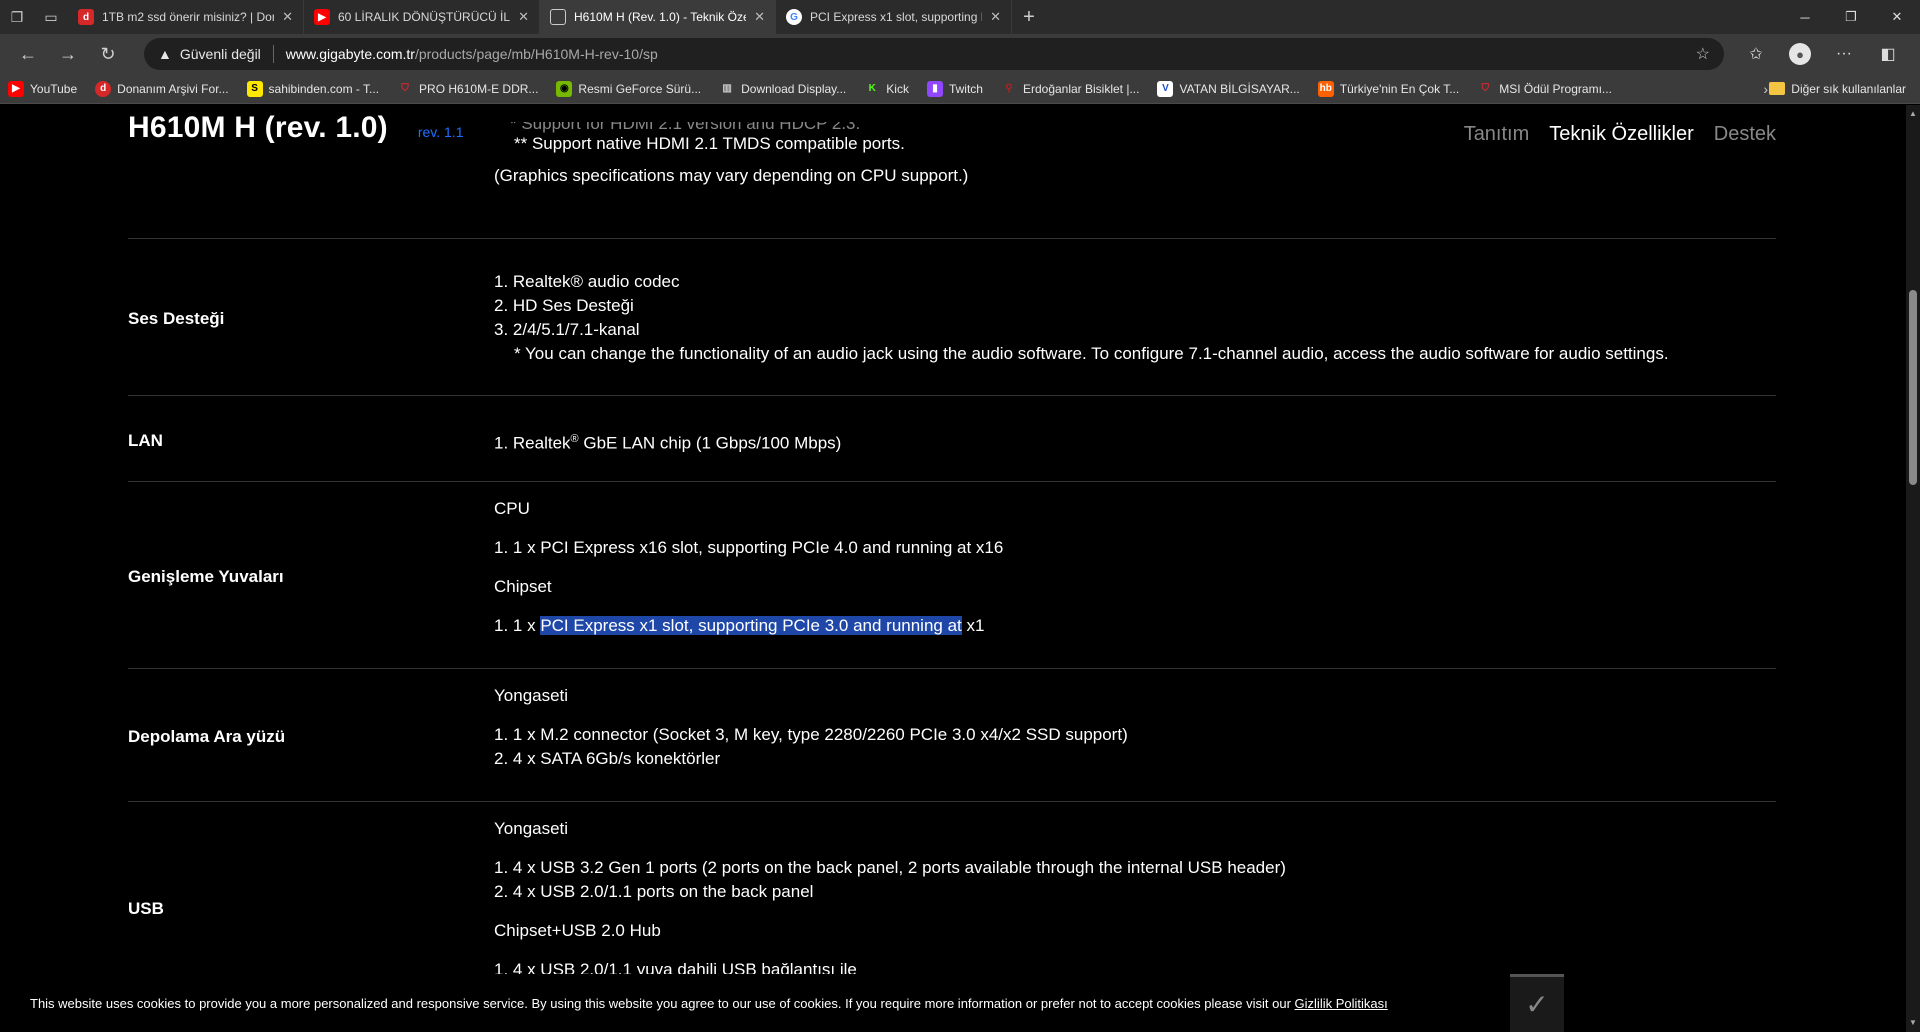  I want to click on scroll-down-icon: ▼, so click(1913, 1023).